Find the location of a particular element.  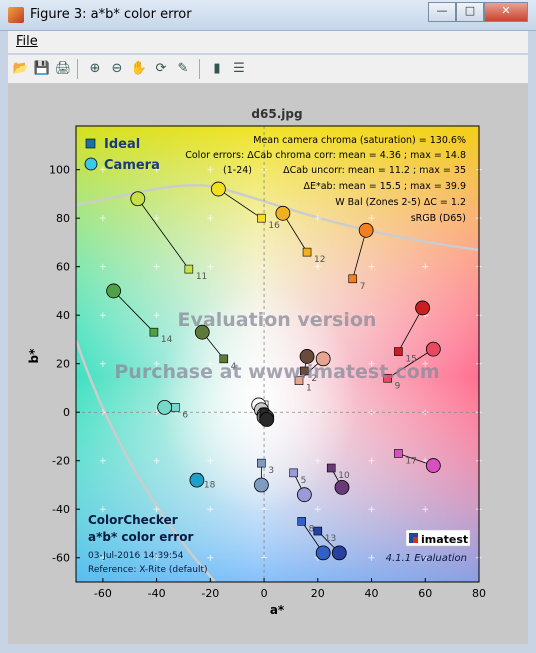

watermark-line: Purchase at www.imatest.com is located at coordinates (276, 372).